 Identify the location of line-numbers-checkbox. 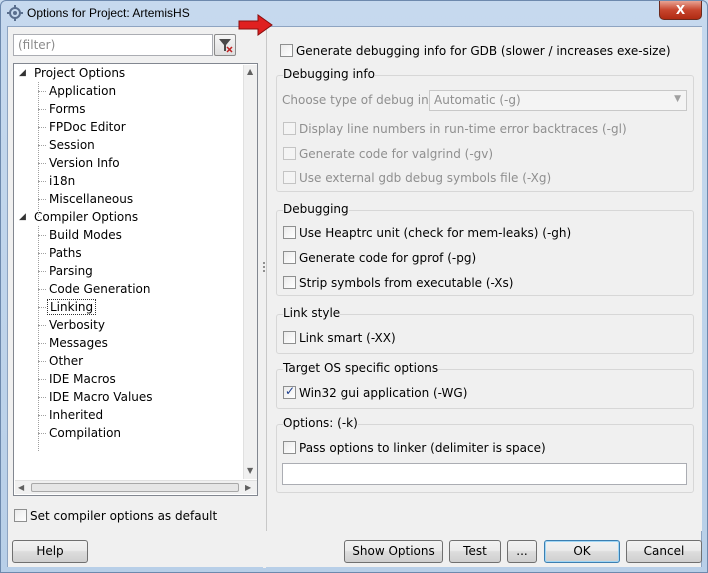
(289, 128).